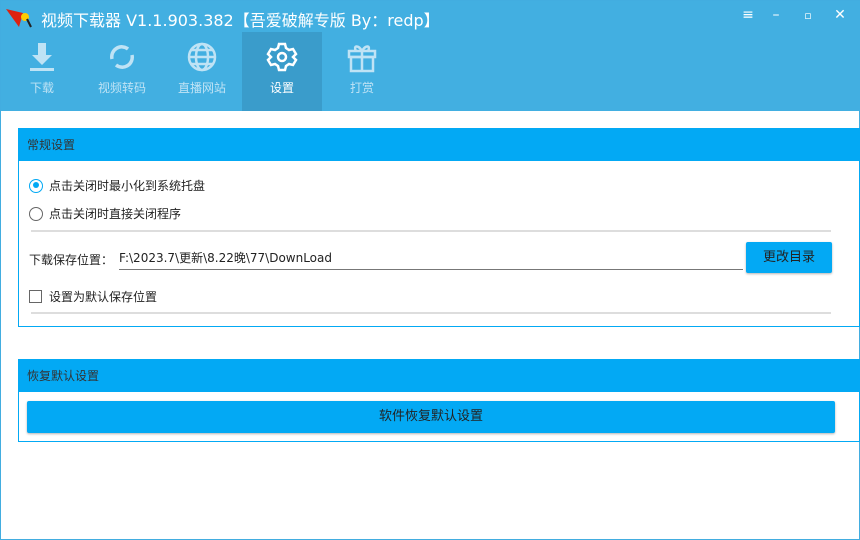 This screenshot has width=860, height=540. I want to click on checkbox-icon, so click(35, 296).